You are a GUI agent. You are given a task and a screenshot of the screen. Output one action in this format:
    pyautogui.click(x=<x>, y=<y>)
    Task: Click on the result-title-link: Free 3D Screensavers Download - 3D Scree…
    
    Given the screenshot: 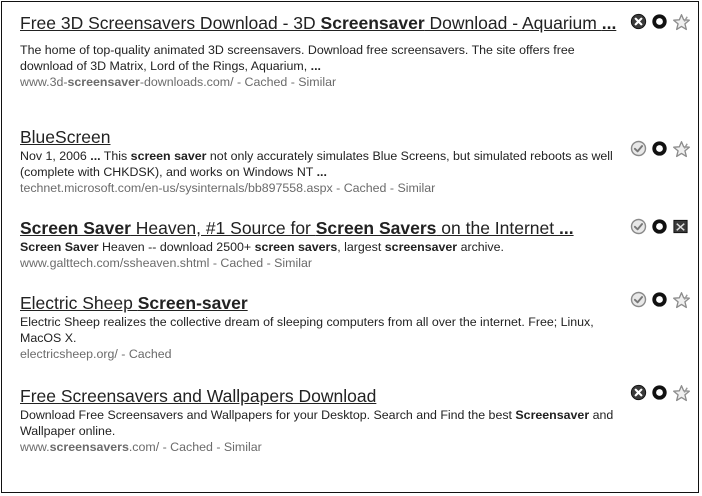 What is the action you would take?
    pyautogui.click(x=320, y=23)
    